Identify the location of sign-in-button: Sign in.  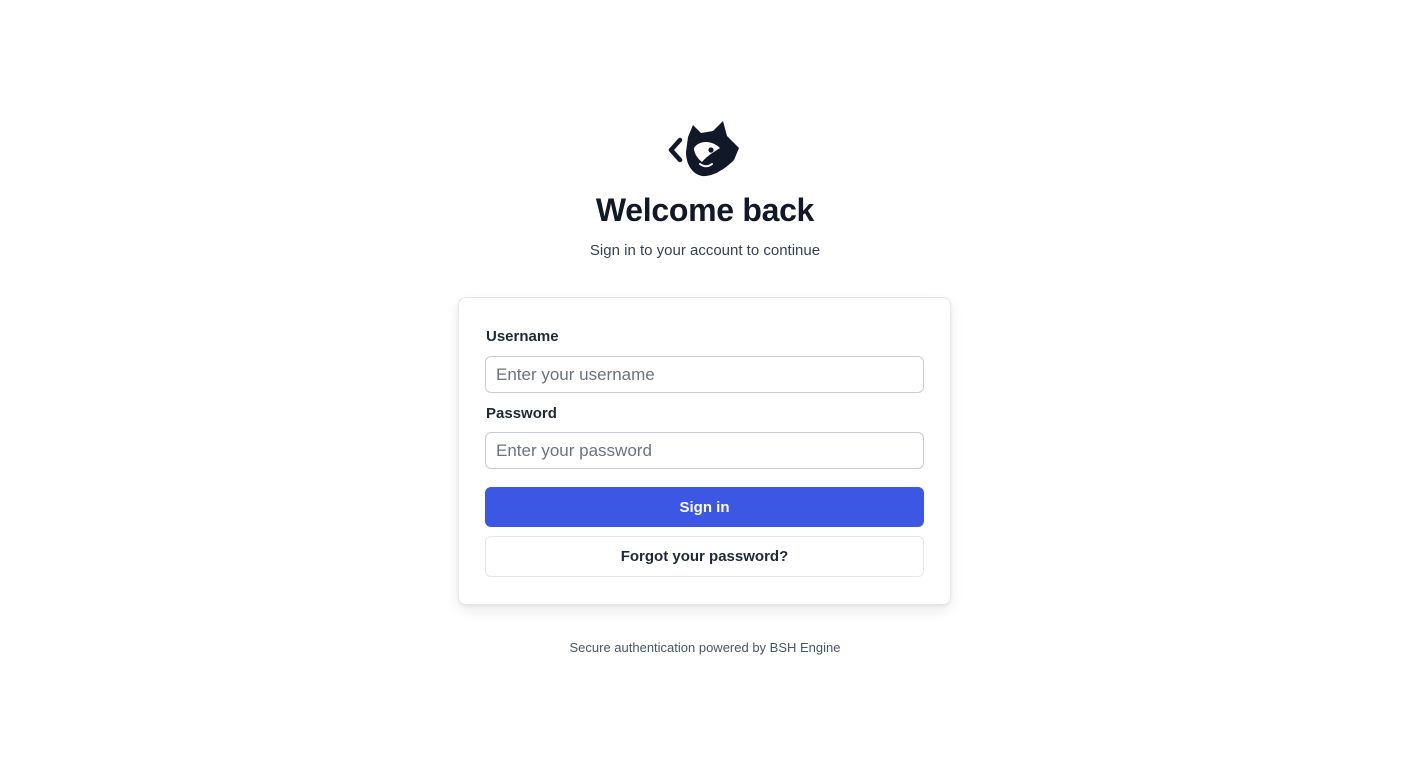
(704, 507).